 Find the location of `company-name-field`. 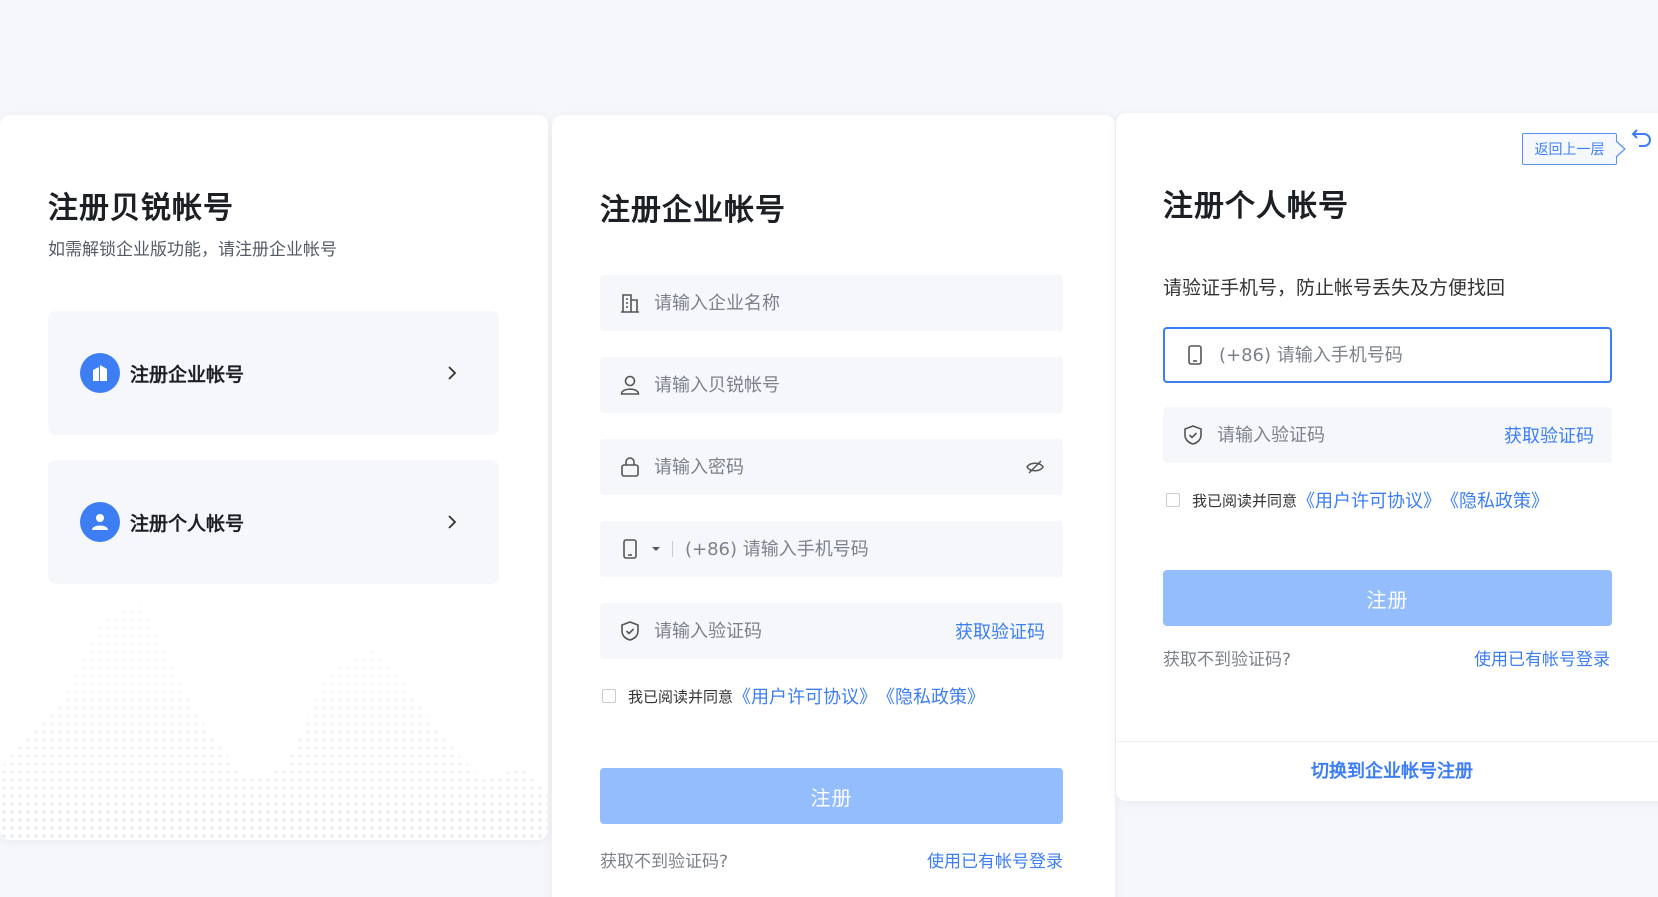

company-name-field is located at coordinates (831, 303).